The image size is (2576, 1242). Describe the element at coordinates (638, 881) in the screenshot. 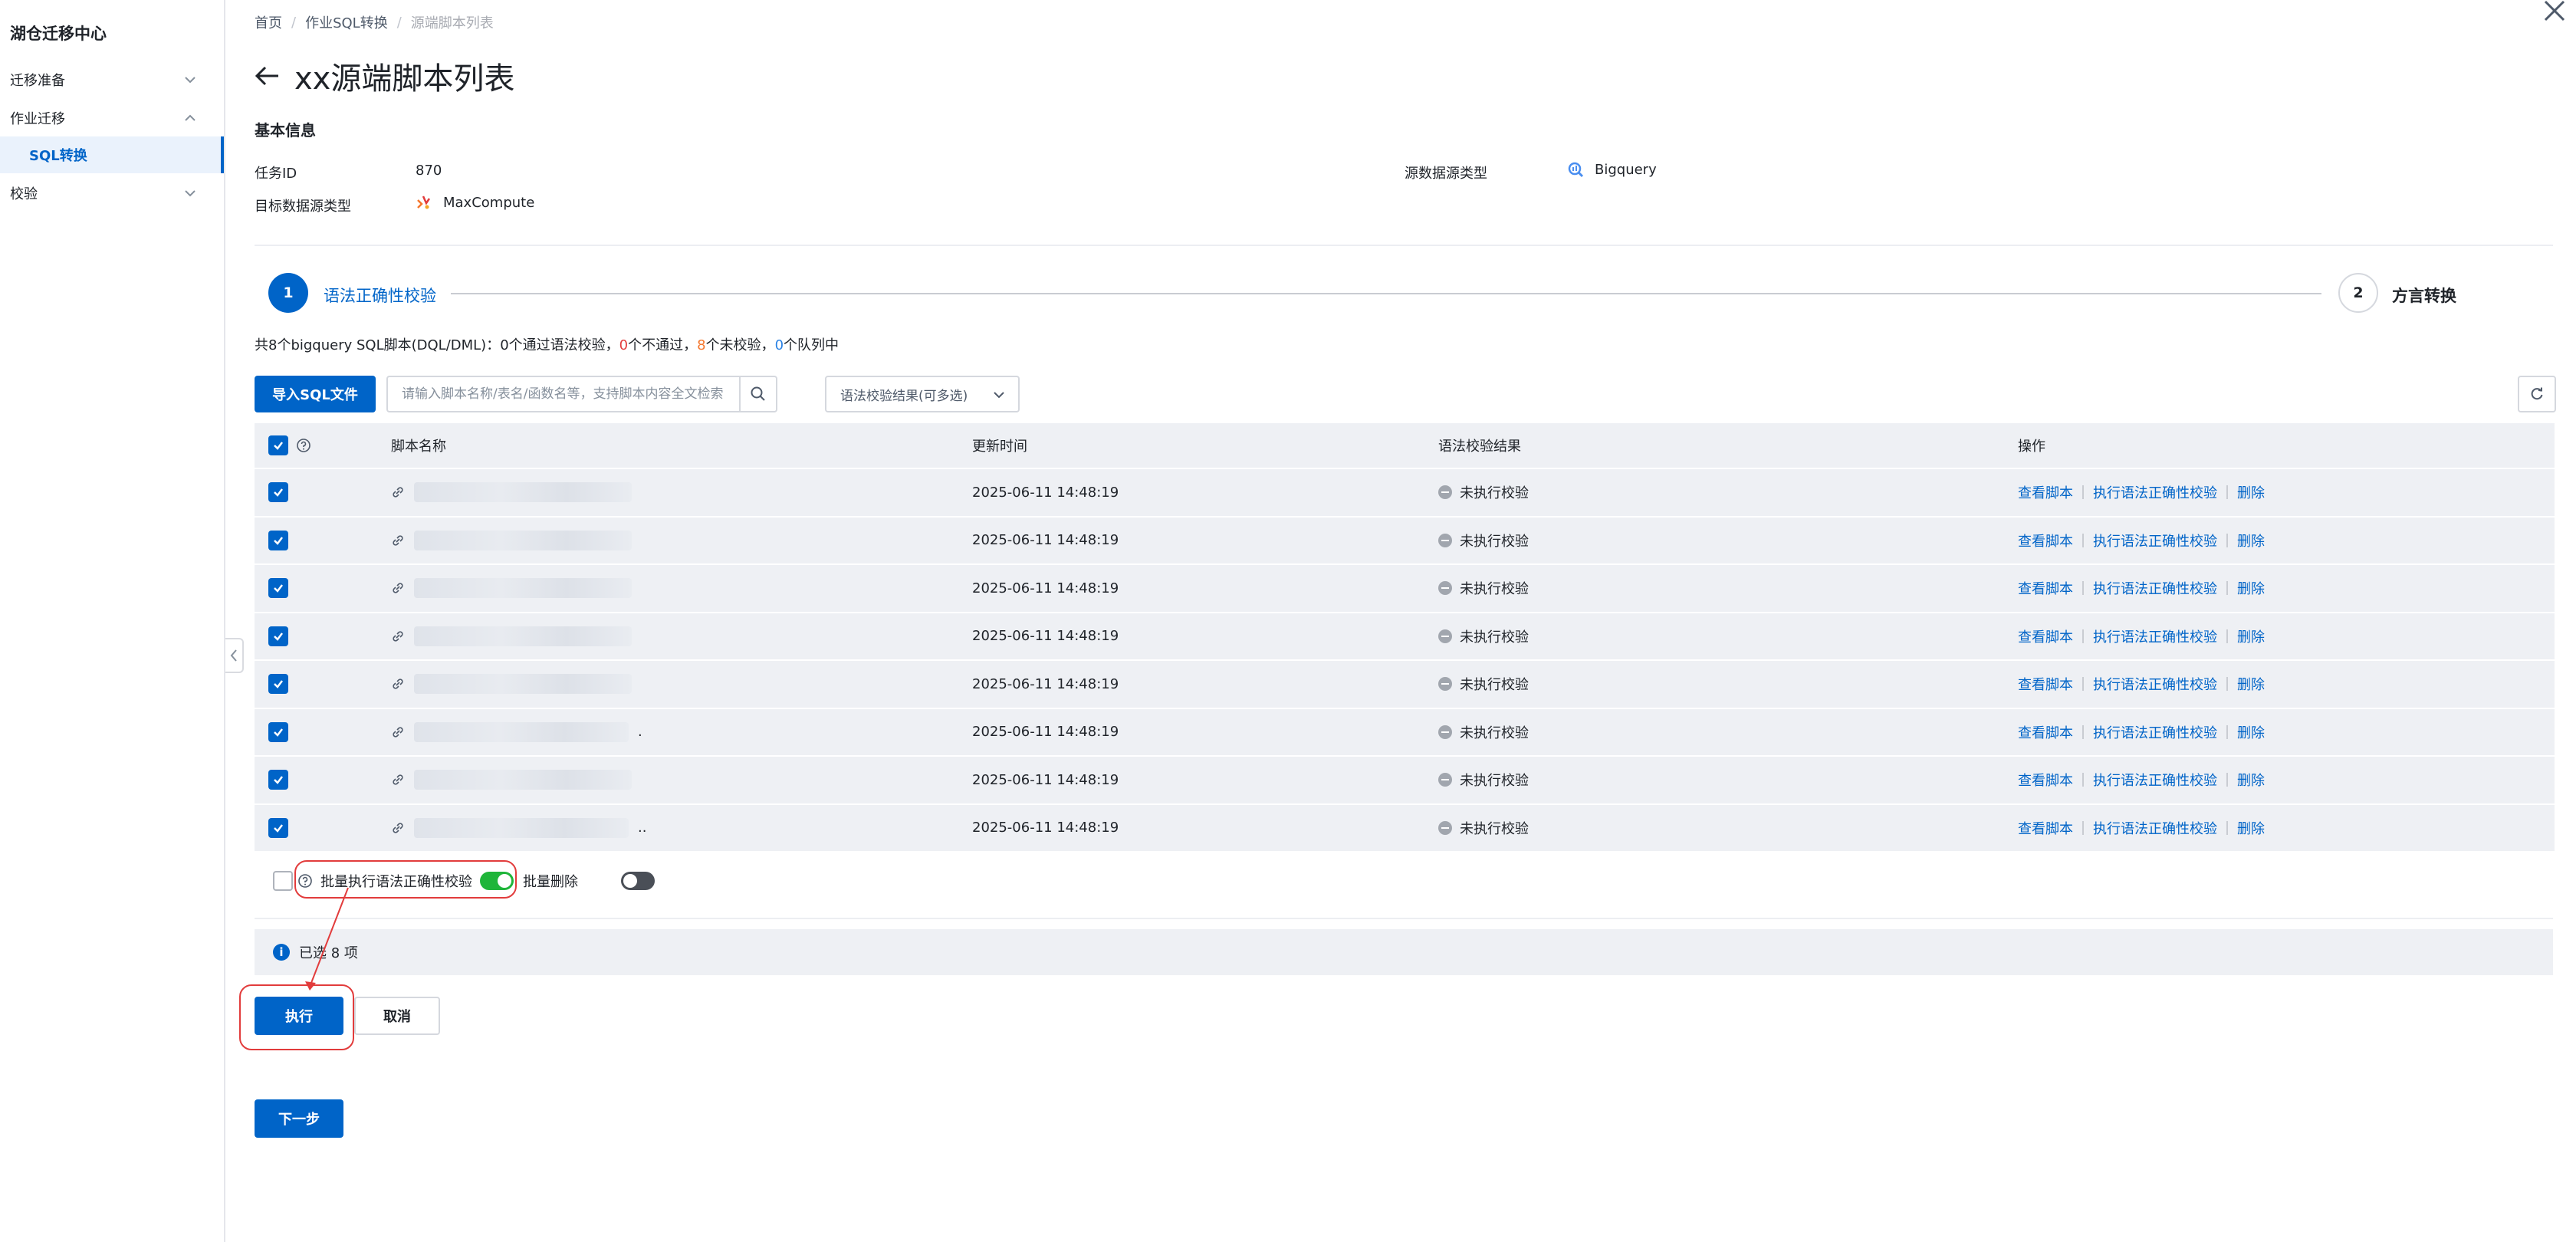

I see `batch-delete-toggle` at that location.